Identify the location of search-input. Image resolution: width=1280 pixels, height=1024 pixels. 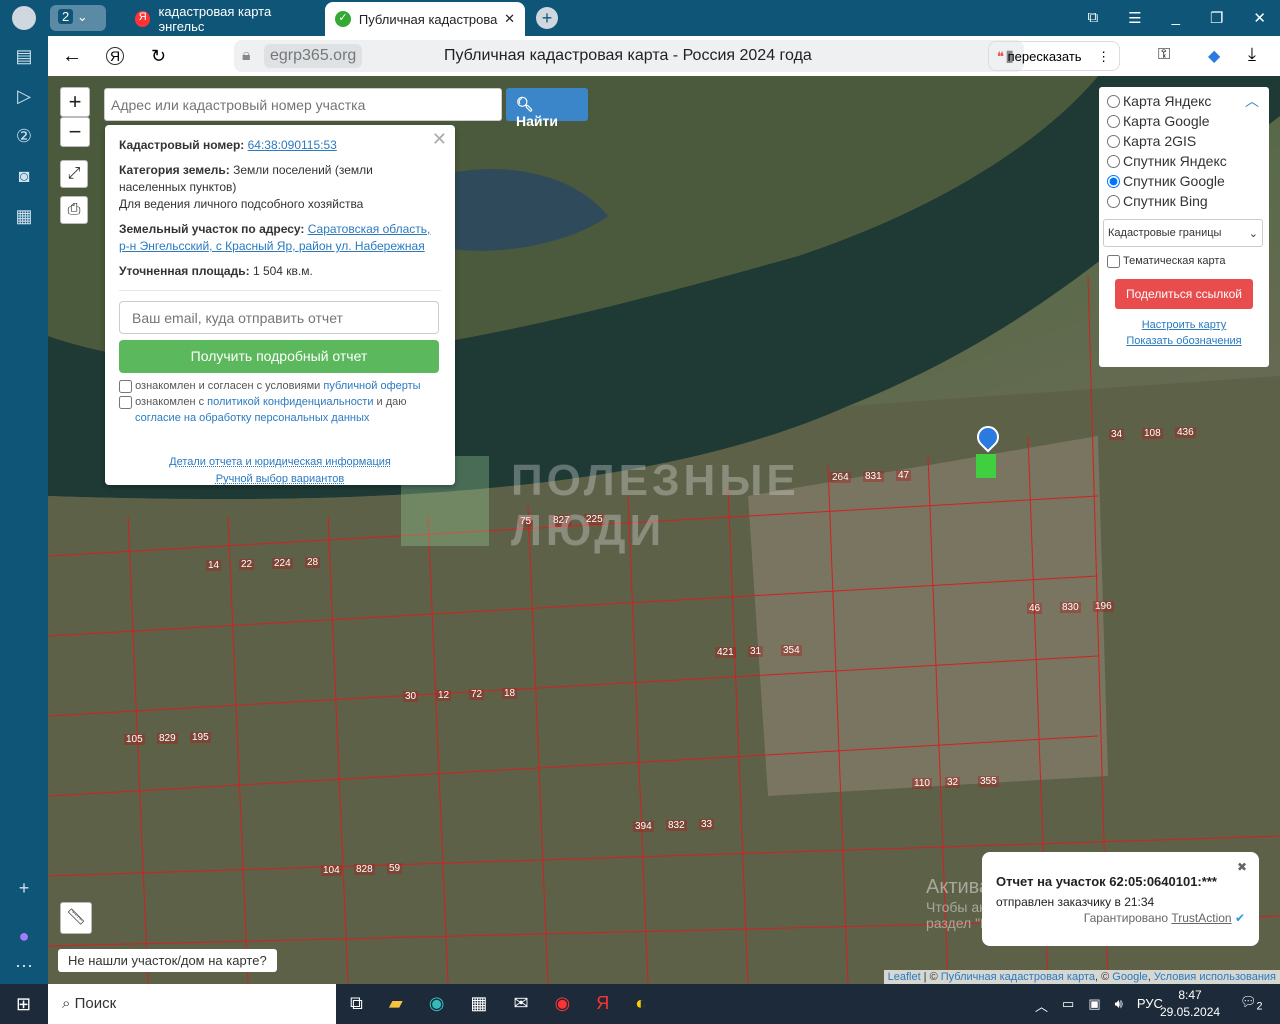
(303, 104).